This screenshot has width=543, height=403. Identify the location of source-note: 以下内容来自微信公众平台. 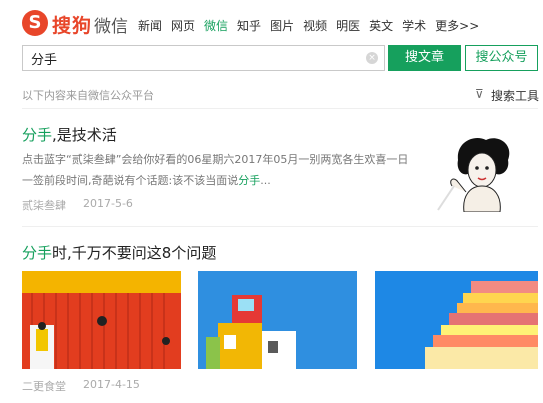
(88, 95).